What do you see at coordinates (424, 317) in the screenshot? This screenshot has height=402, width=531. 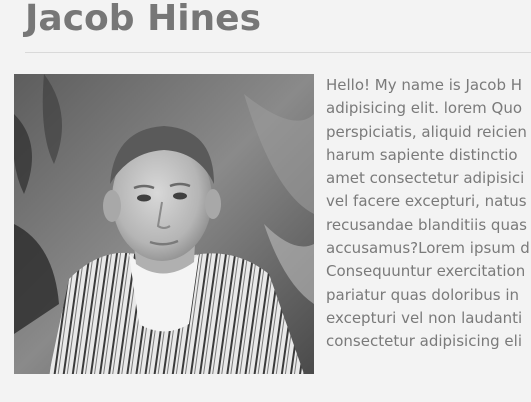 I see `bio-line: excepturi vel non laudanti` at bounding box center [424, 317].